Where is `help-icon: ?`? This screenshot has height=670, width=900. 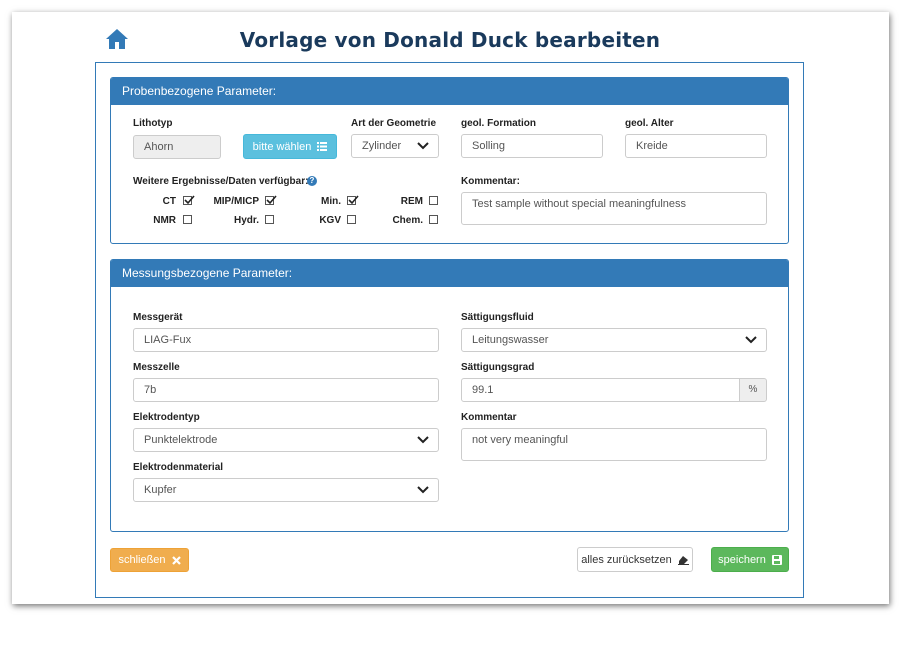 help-icon: ? is located at coordinates (312, 181).